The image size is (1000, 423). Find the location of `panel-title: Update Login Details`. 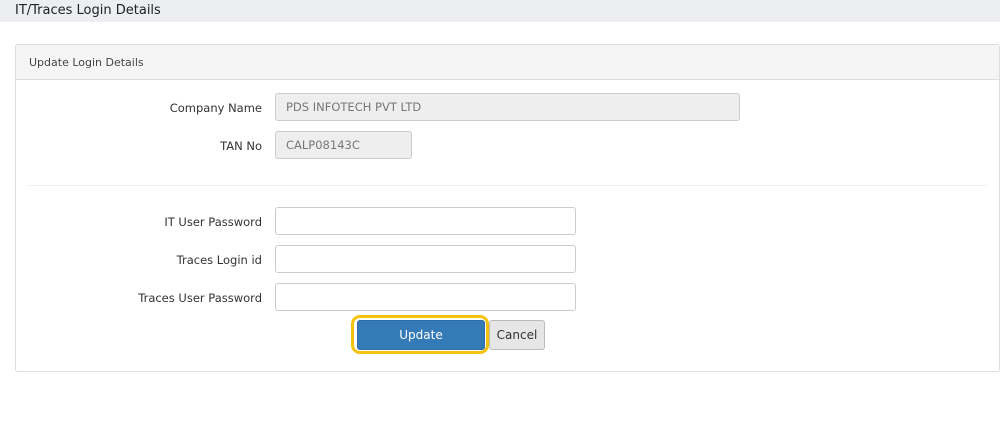

panel-title: Update Login Details is located at coordinates (86, 62).